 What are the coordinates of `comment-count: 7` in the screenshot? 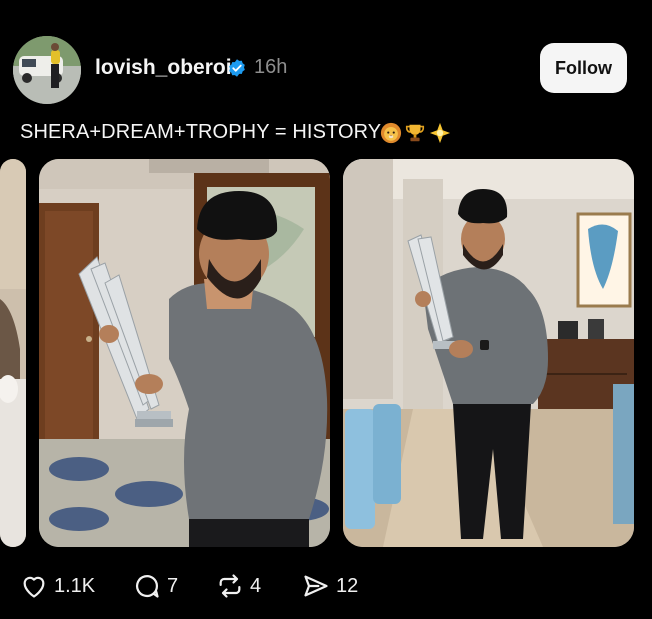 It's located at (173, 585).